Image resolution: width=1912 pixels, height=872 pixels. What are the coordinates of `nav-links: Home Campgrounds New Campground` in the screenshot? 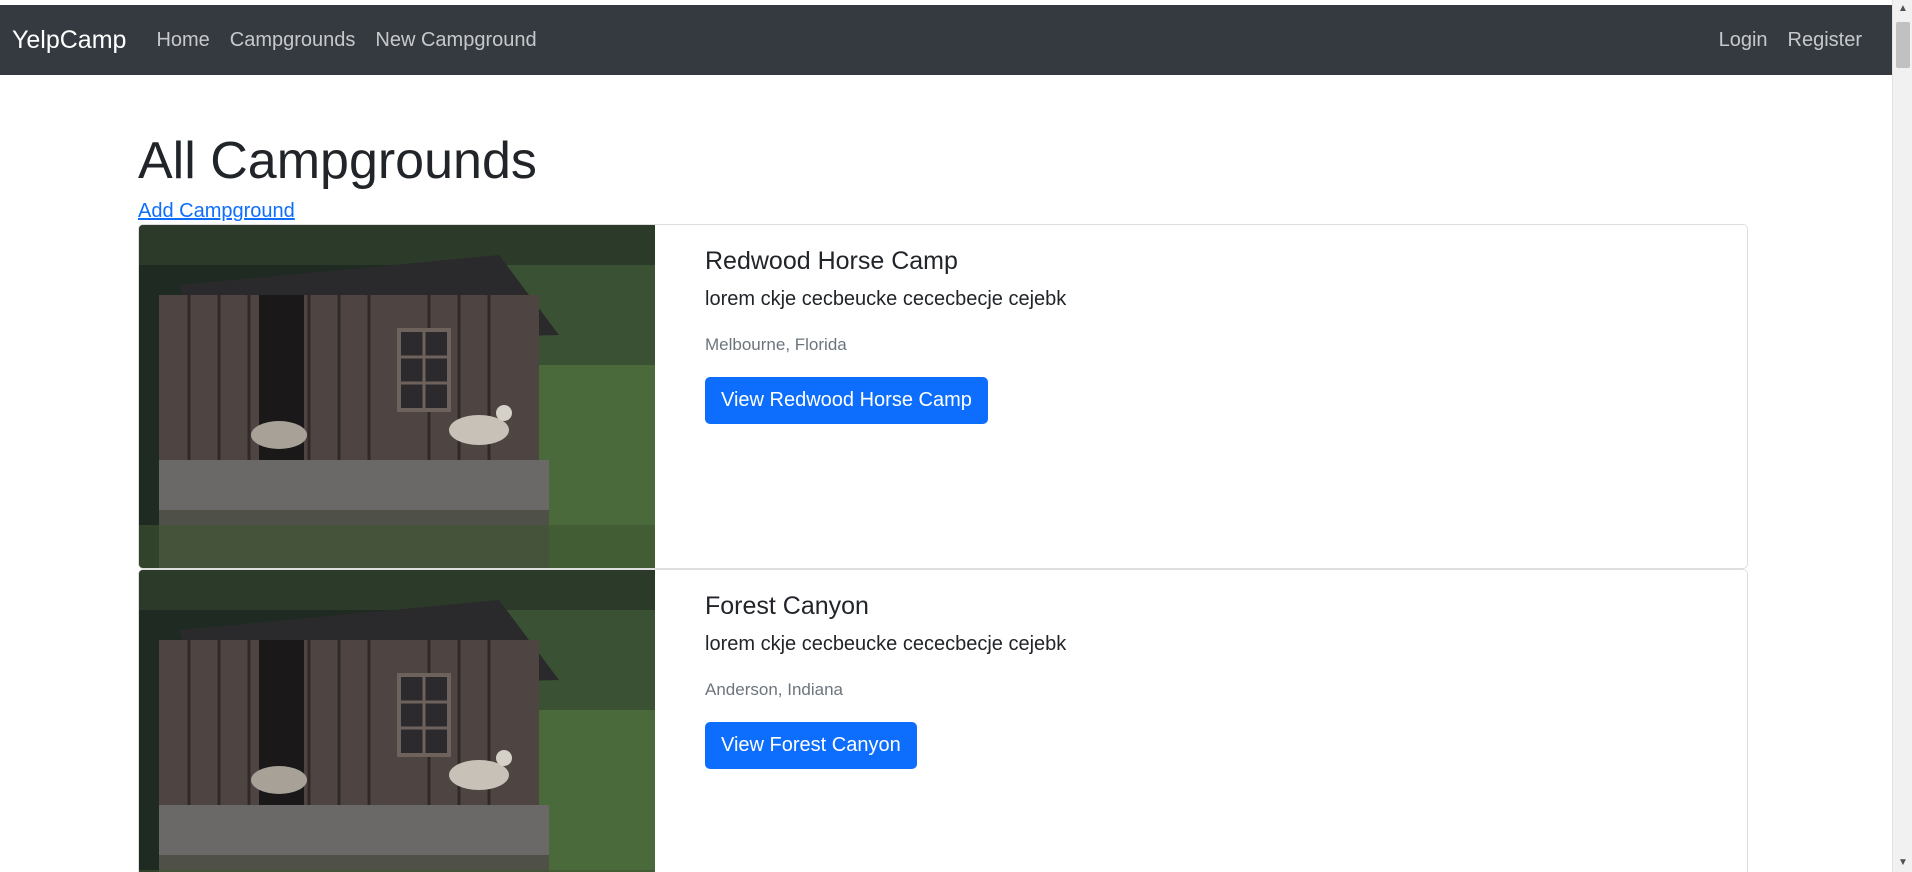 It's located at (346, 40).